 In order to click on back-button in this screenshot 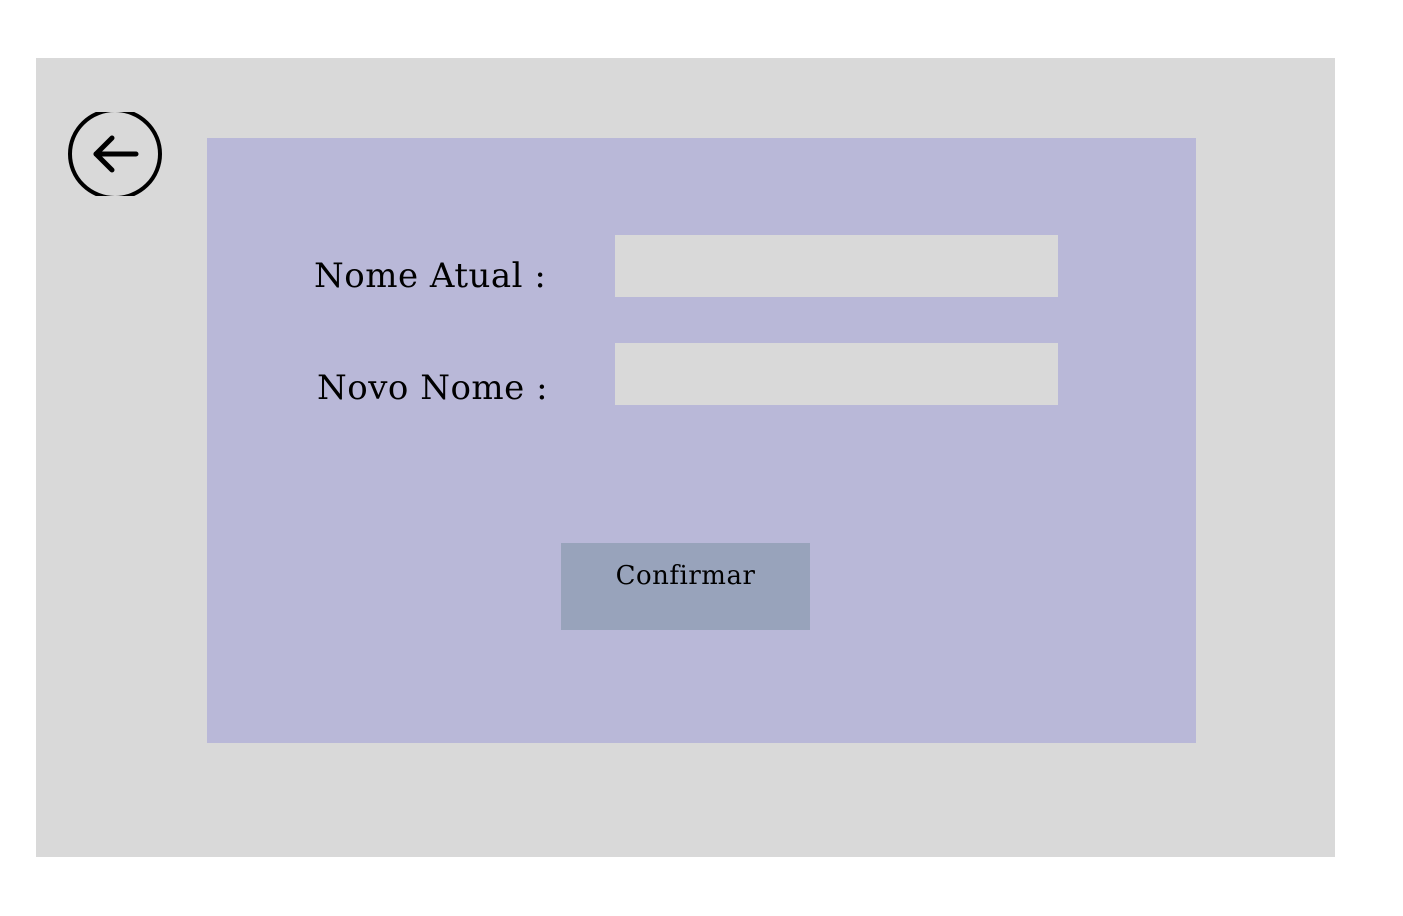, I will do `click(115, 154)`.